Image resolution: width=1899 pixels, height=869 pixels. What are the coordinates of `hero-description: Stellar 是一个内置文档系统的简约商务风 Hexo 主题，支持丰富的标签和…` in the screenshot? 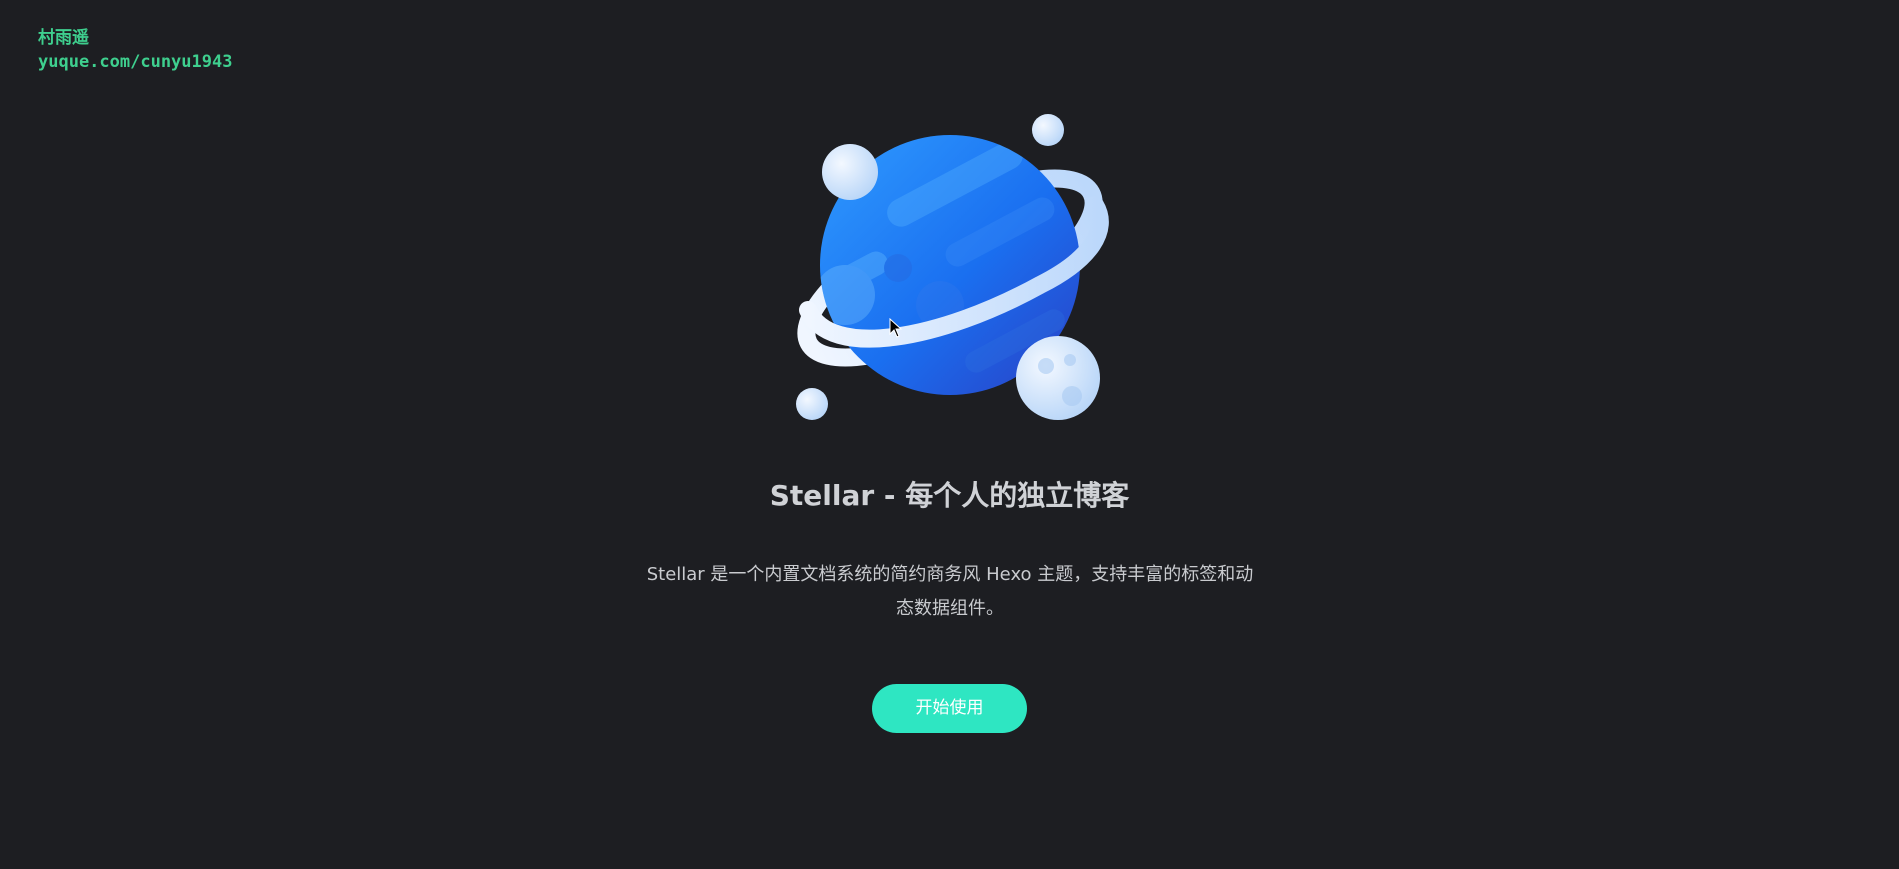 It's located at (950, 591).